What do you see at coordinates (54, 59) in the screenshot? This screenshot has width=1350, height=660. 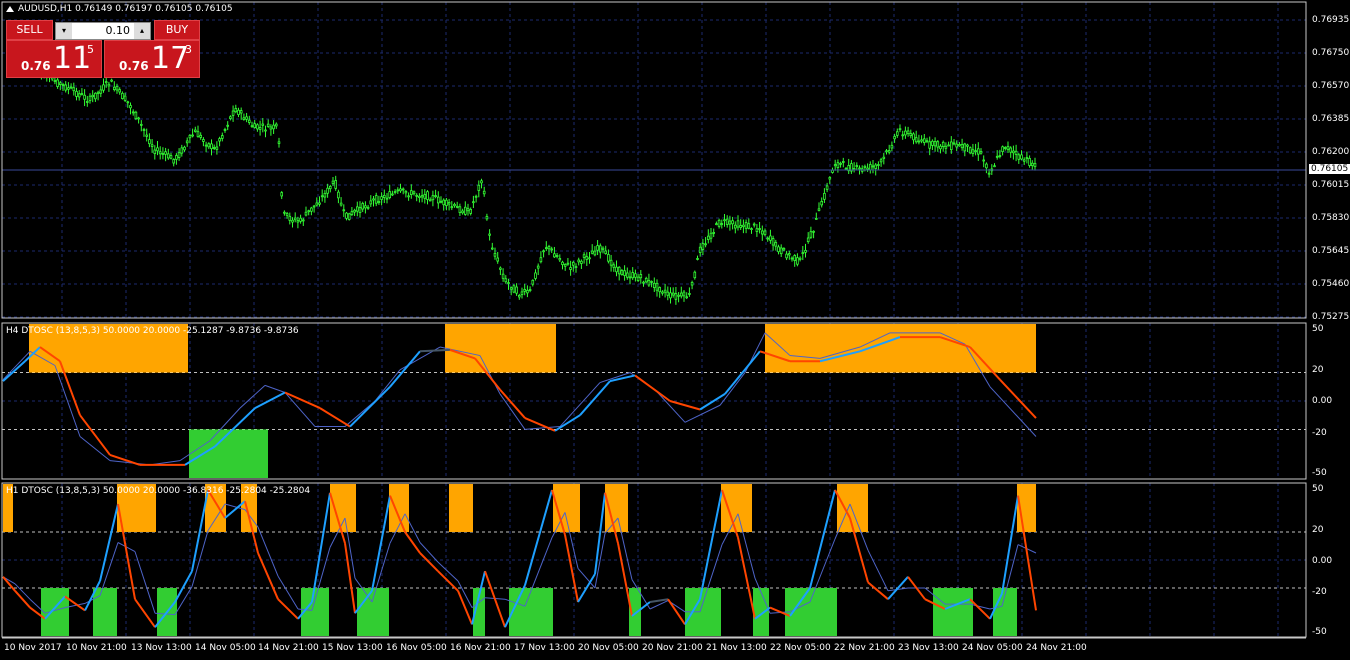 I see `sell-quote-button: 0.76 11 5` at bounding box center [54, 59].